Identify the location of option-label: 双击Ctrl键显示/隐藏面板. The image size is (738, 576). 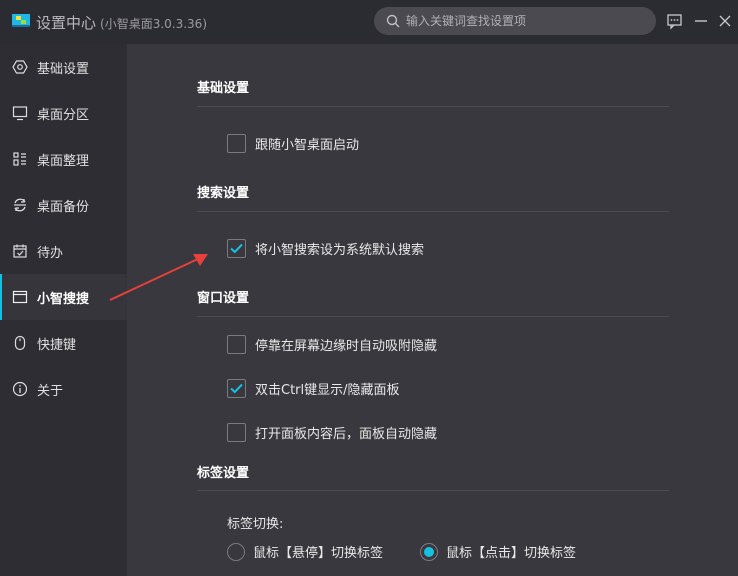
(327, 390).